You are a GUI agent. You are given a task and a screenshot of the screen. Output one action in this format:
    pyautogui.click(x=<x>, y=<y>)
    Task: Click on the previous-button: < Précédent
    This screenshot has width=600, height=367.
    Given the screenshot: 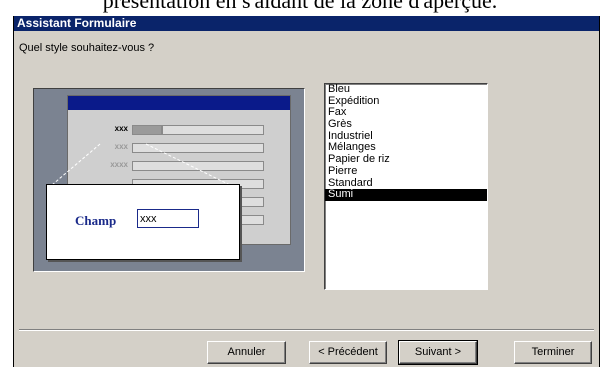 What is the action you would take?
    pyautogui.click(x=348, y=352)
    